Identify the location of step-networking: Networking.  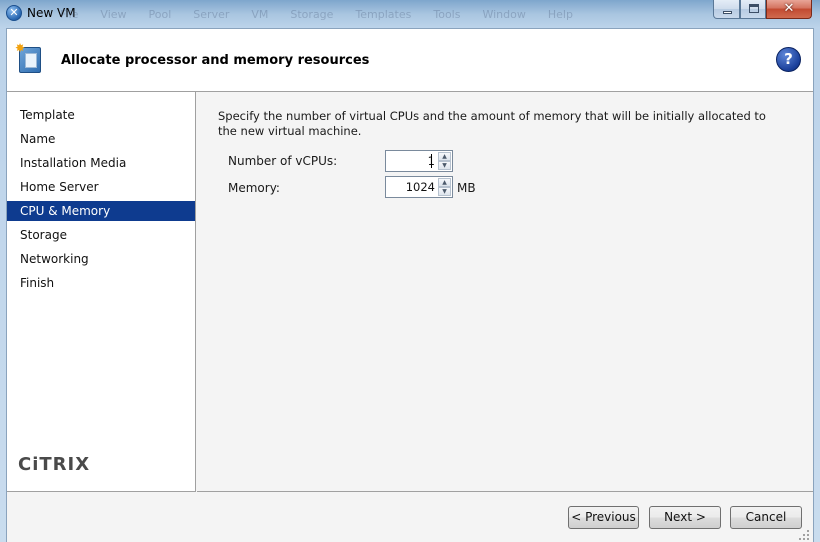
(101, 259).